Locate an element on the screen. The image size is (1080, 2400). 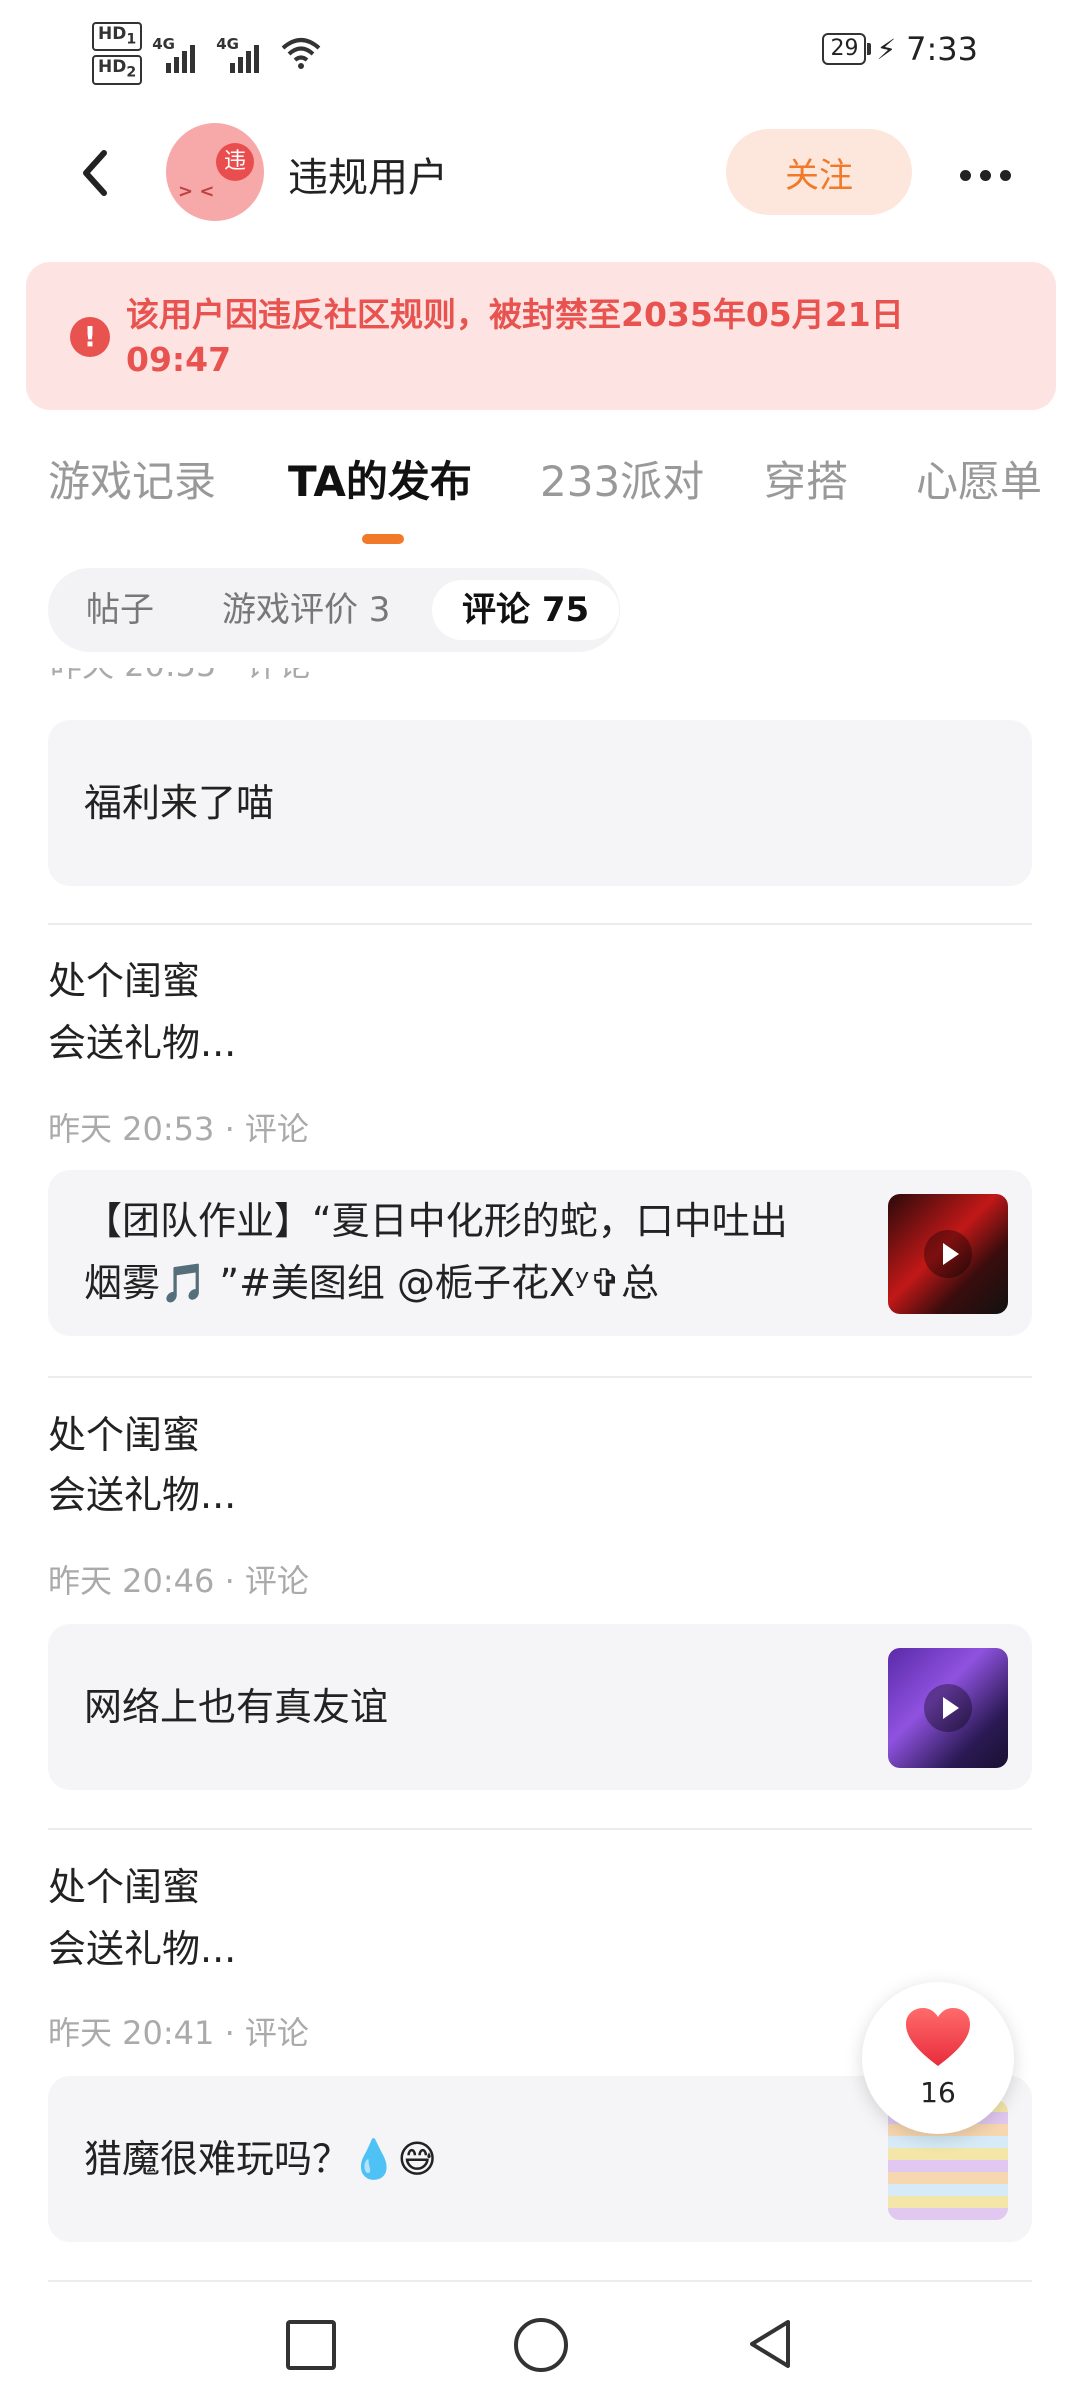
subtab-bar: 帖子 游戏评价 3 评论 75 is located at coordinates (334, 610).